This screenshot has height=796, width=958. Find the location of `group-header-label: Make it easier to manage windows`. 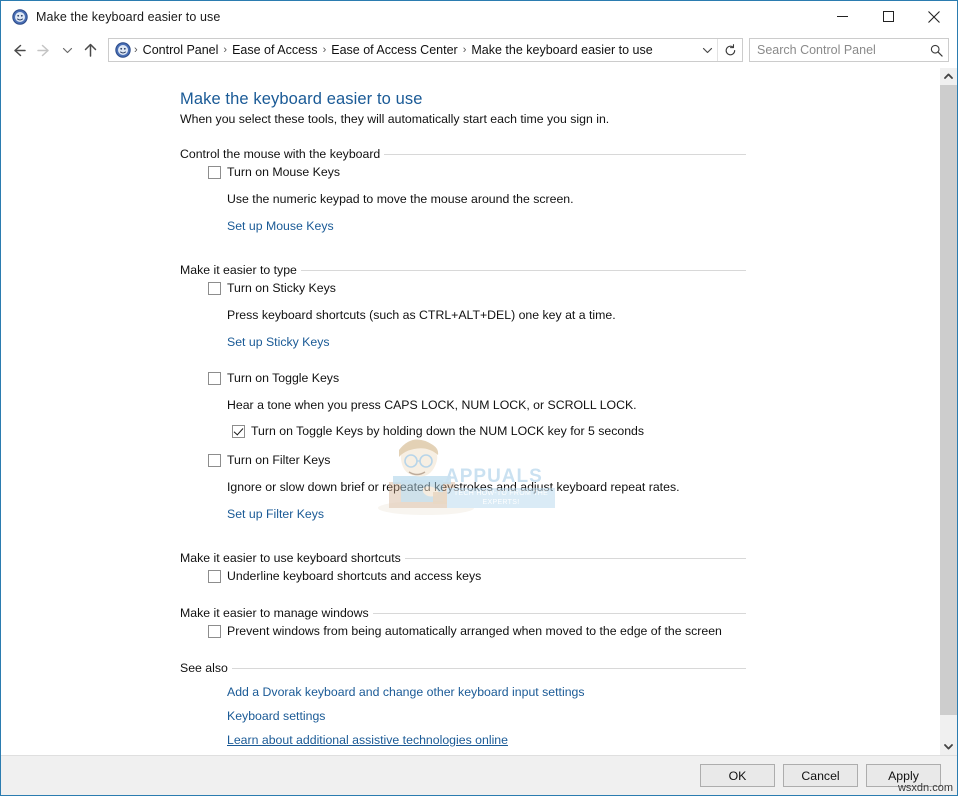

group-header-label: Make it easier to manage windows is located at coordinates (274, 613).